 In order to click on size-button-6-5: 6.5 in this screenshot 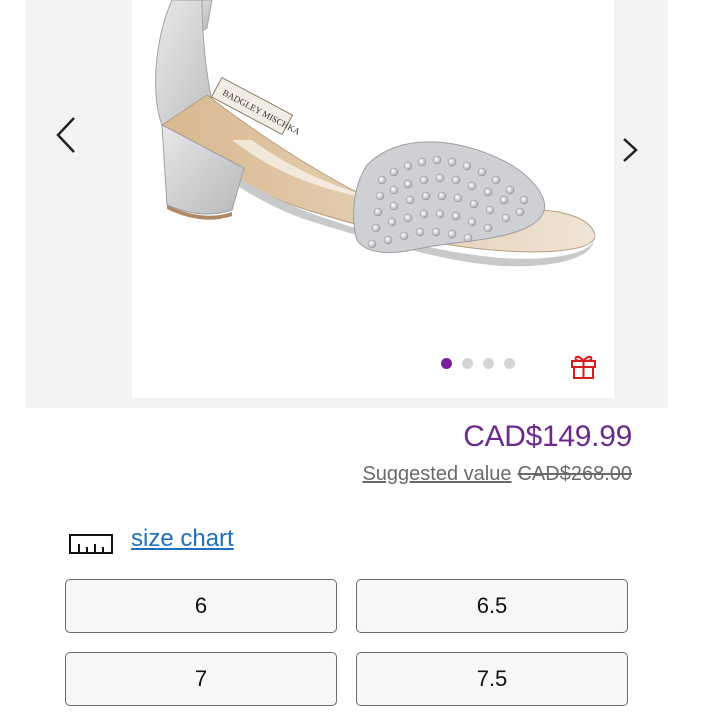, I will do `click(492, 606)`.